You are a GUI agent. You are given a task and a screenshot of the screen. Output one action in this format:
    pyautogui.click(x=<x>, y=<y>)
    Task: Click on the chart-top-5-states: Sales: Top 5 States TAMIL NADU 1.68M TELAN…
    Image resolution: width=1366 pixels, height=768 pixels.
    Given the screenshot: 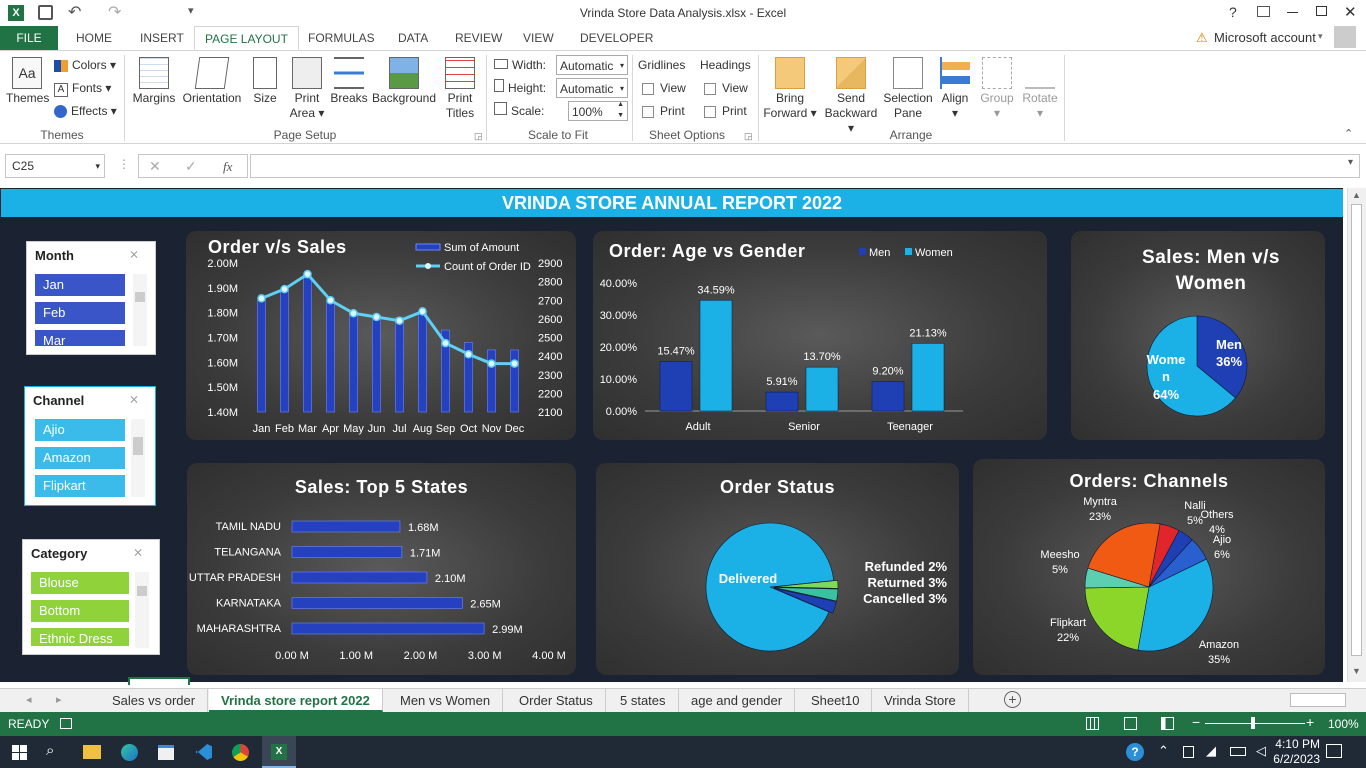 What is the action you would take?
    pyautogui.click(x=381, y=569)
    